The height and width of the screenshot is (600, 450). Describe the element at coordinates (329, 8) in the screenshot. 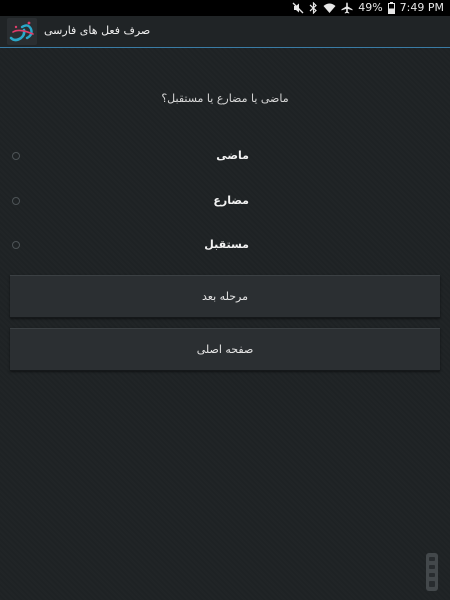

I see `wifi-icon` at that location.